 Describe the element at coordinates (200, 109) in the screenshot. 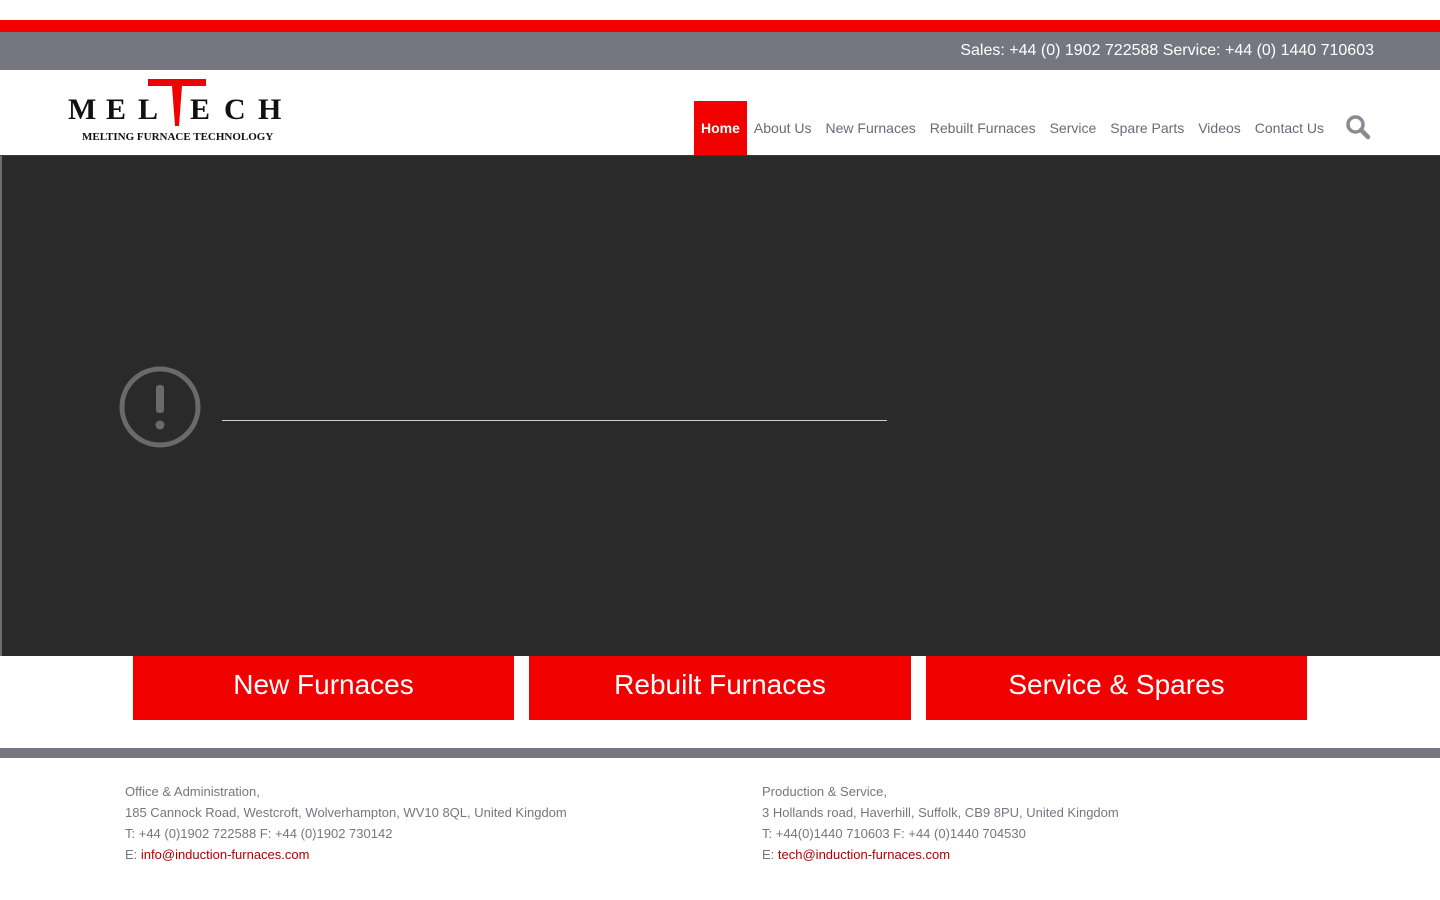

I see `logo-letter-e2: E` at that location.